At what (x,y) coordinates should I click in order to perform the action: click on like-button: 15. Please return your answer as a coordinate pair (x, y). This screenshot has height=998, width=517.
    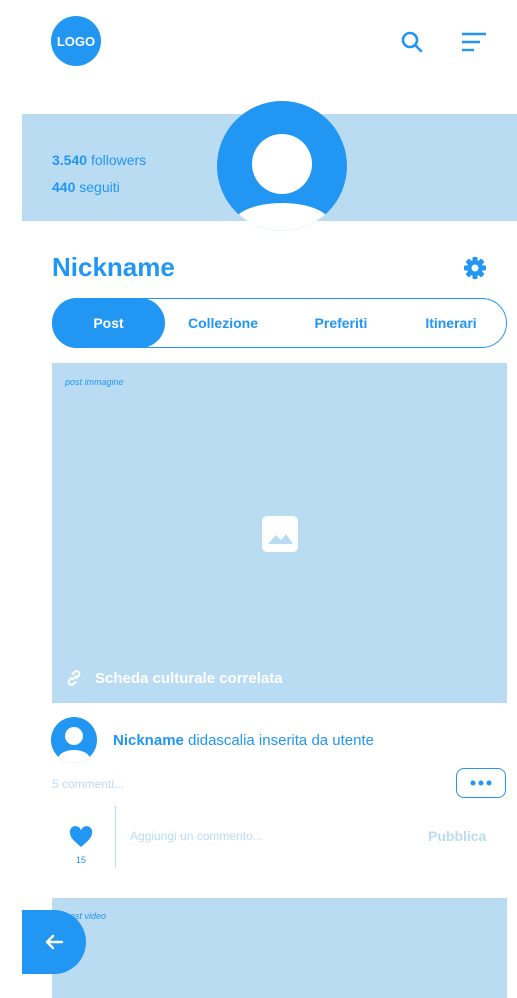
    Looking at the image, I should click on (81, 845).